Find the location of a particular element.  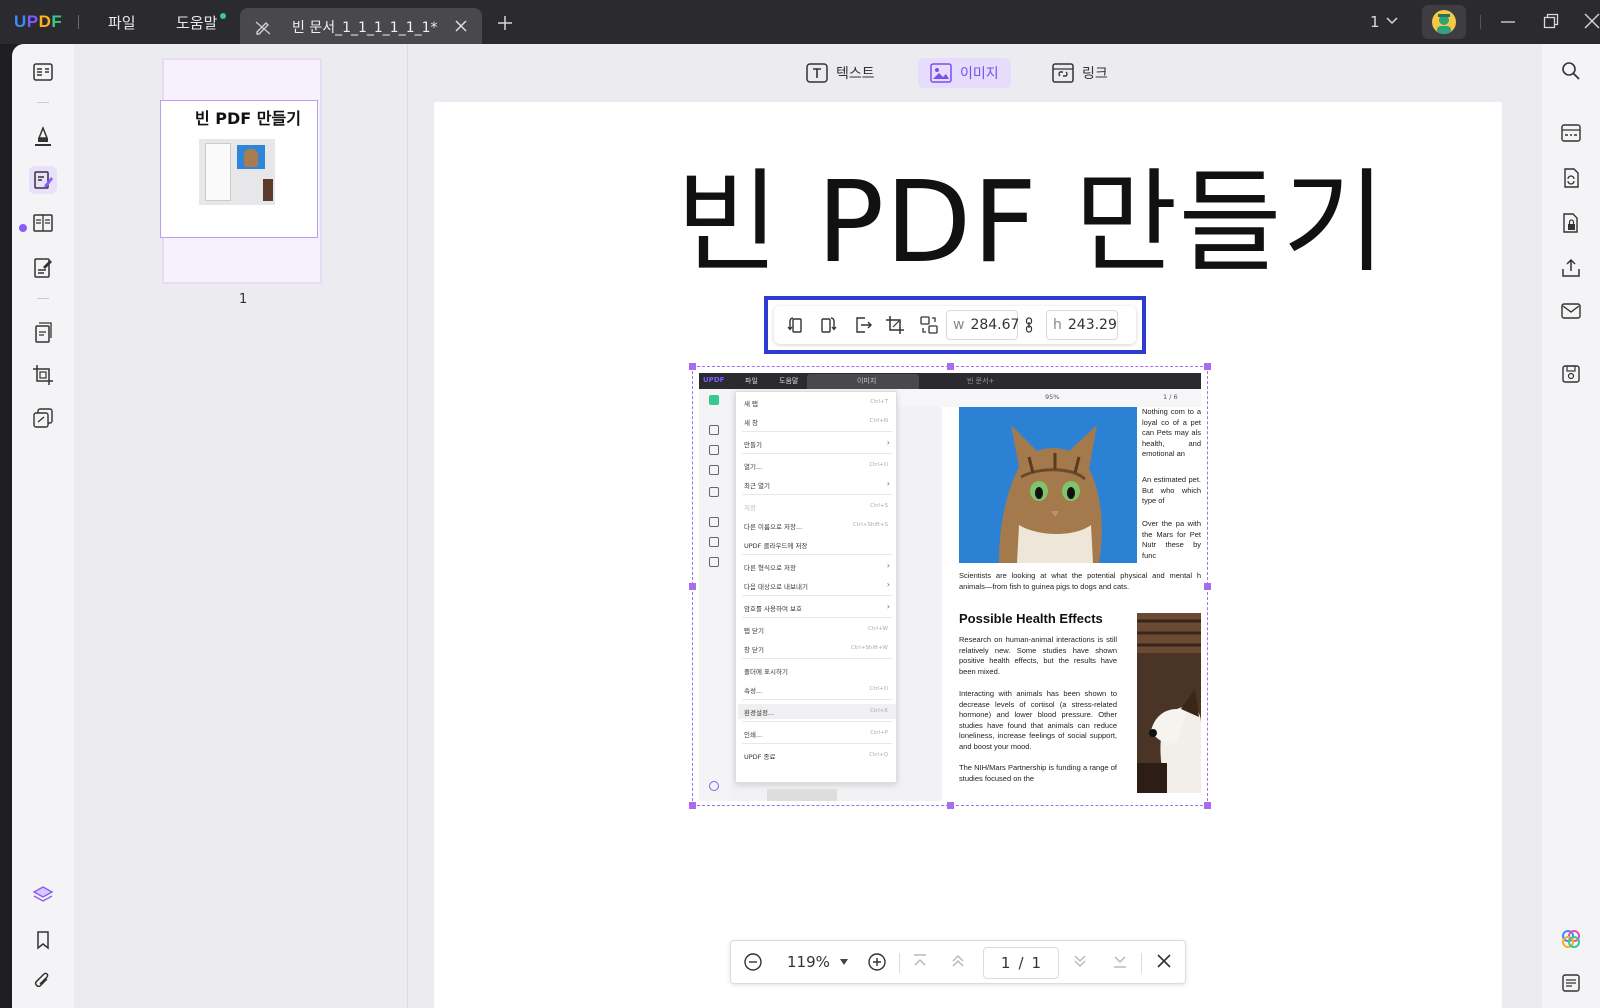

extract-image-icon is located at coordinates (863, 325).